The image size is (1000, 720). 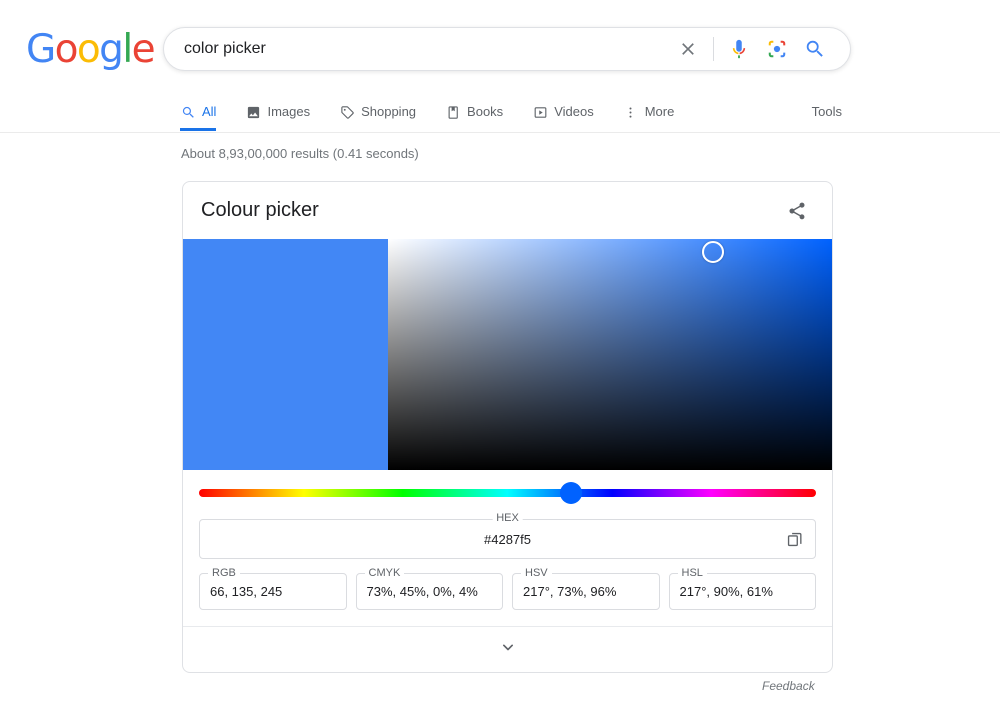 I want to click on tab-images: Images, so click(x=284, y=112).